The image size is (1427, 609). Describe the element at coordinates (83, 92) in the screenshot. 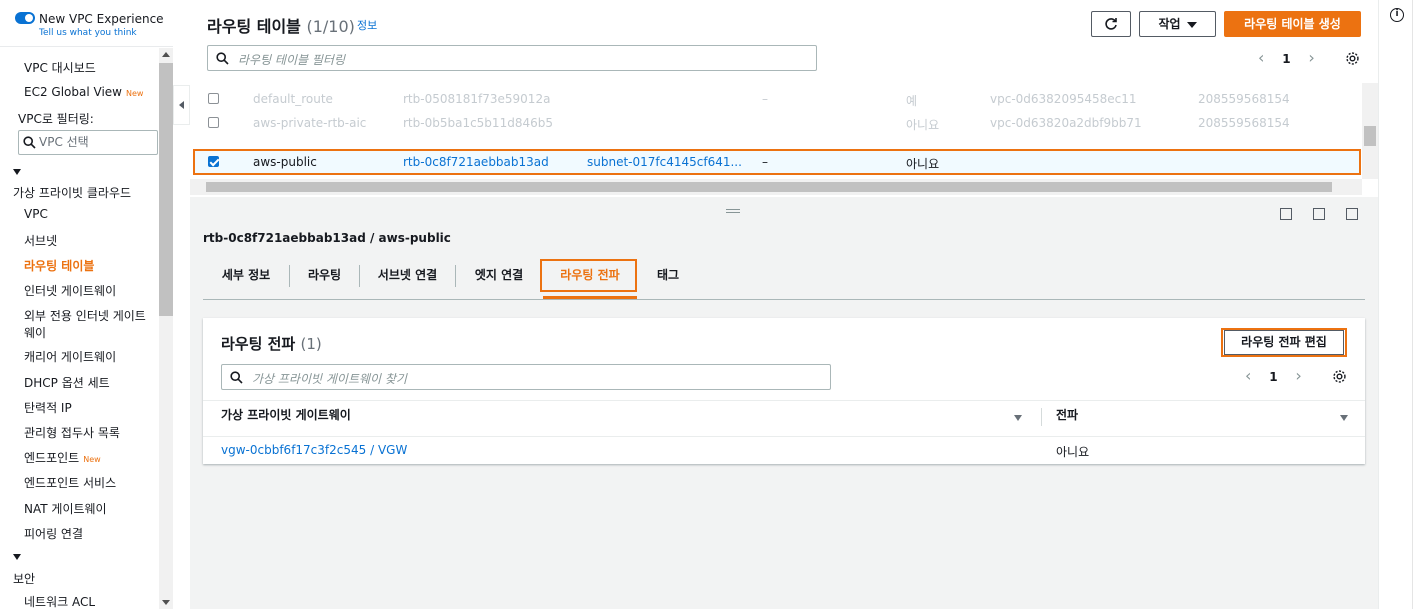

I see `nav-ec2-global-view: EC2 Global View New` at that location.